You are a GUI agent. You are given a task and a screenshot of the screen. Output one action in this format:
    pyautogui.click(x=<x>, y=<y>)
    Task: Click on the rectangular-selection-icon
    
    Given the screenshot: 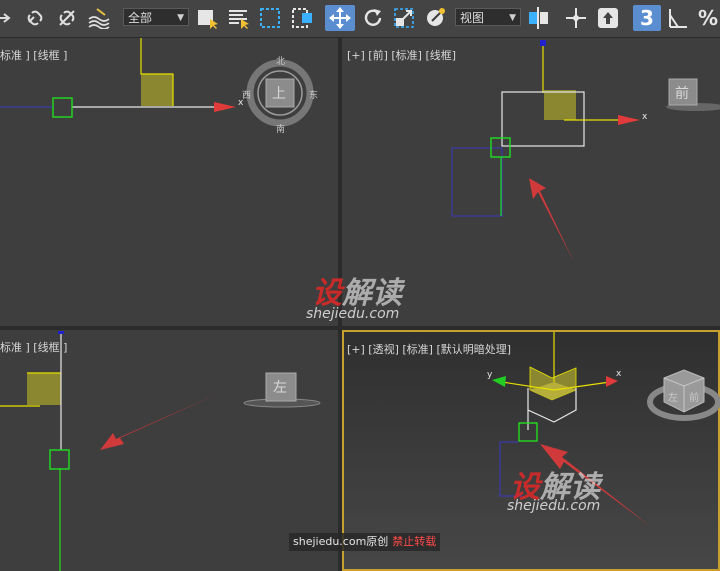 What is the action you would take?
    pyautogui.click(x=271, y=18)
    